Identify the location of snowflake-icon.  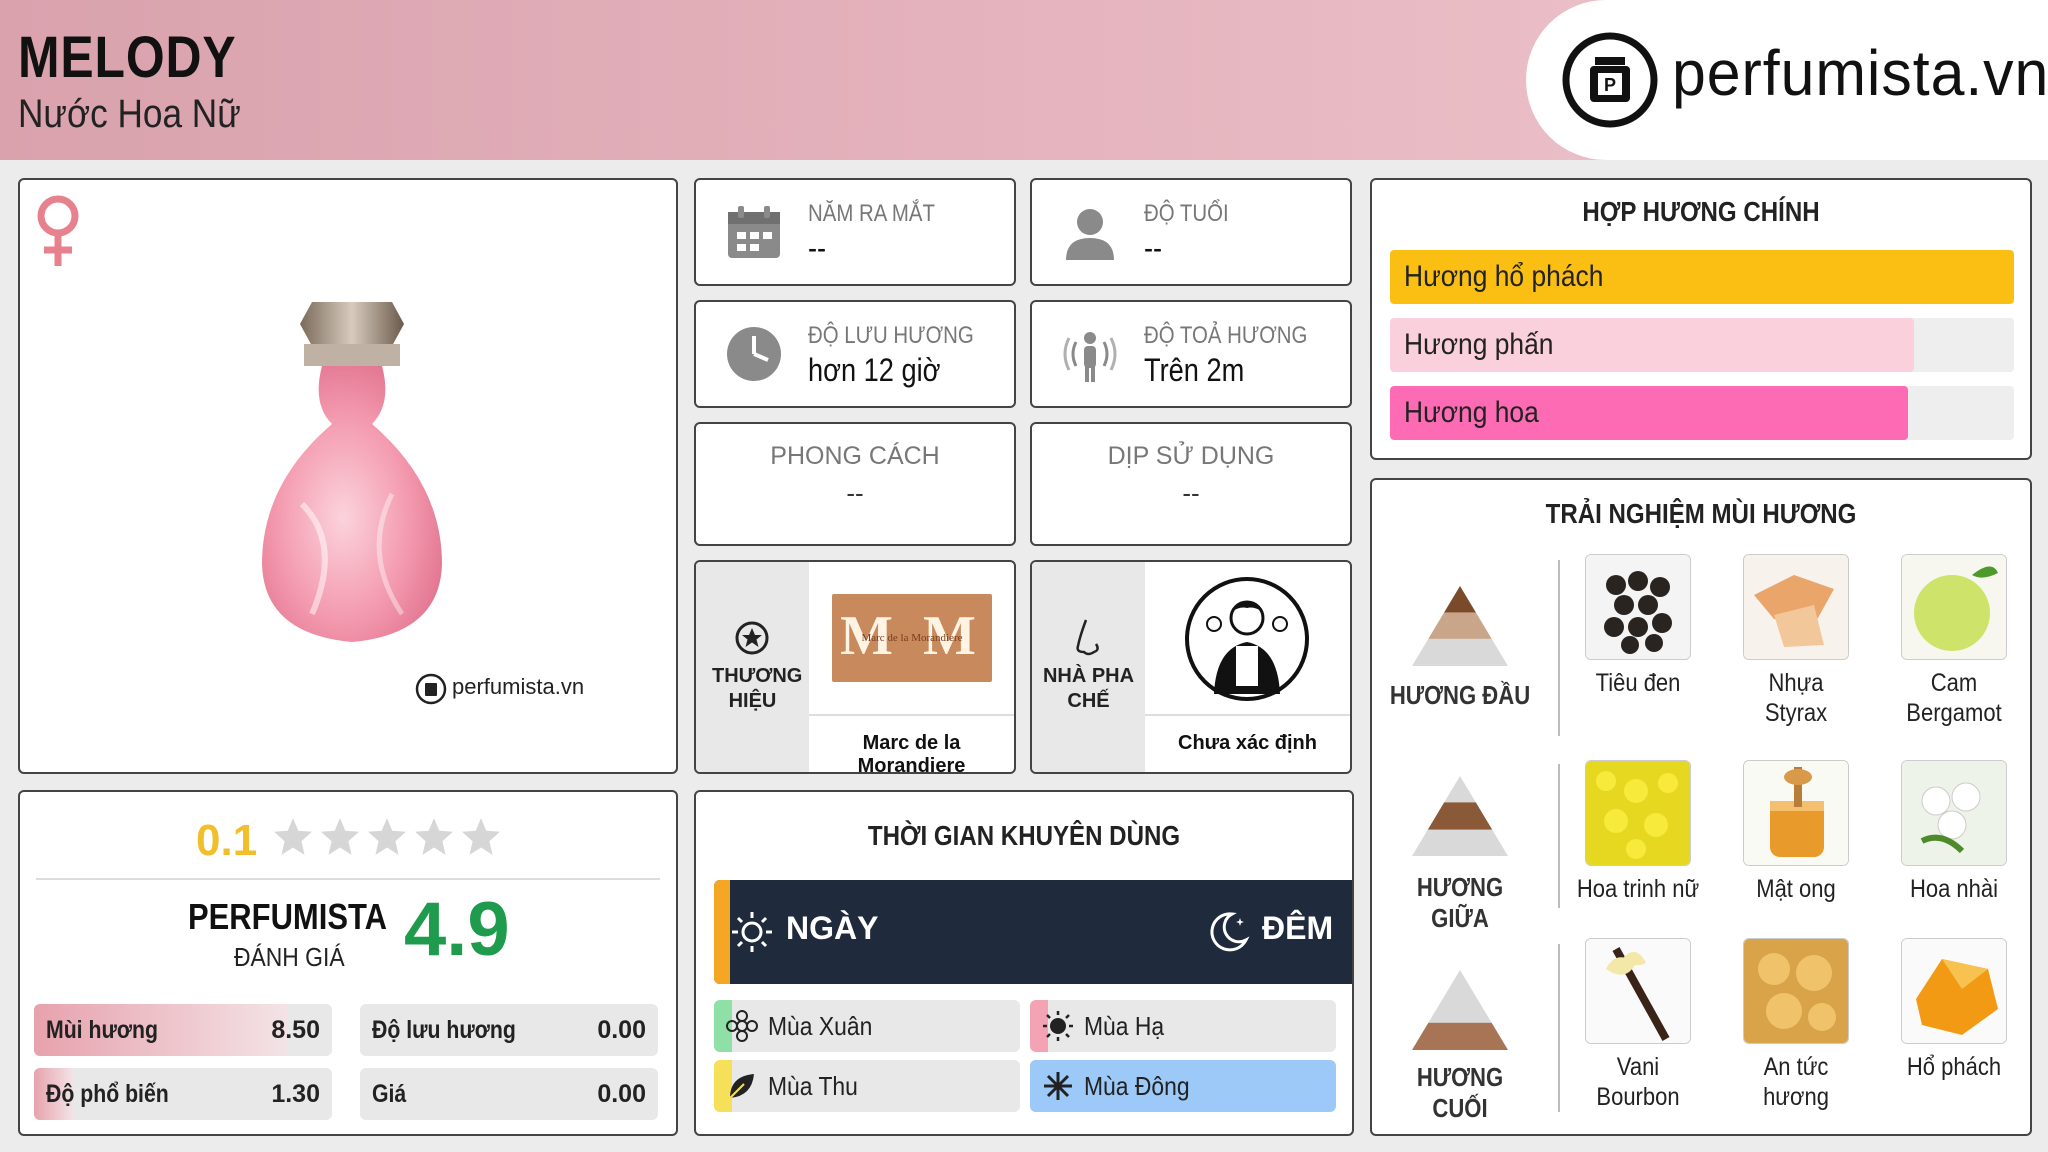
(1058, 1086).